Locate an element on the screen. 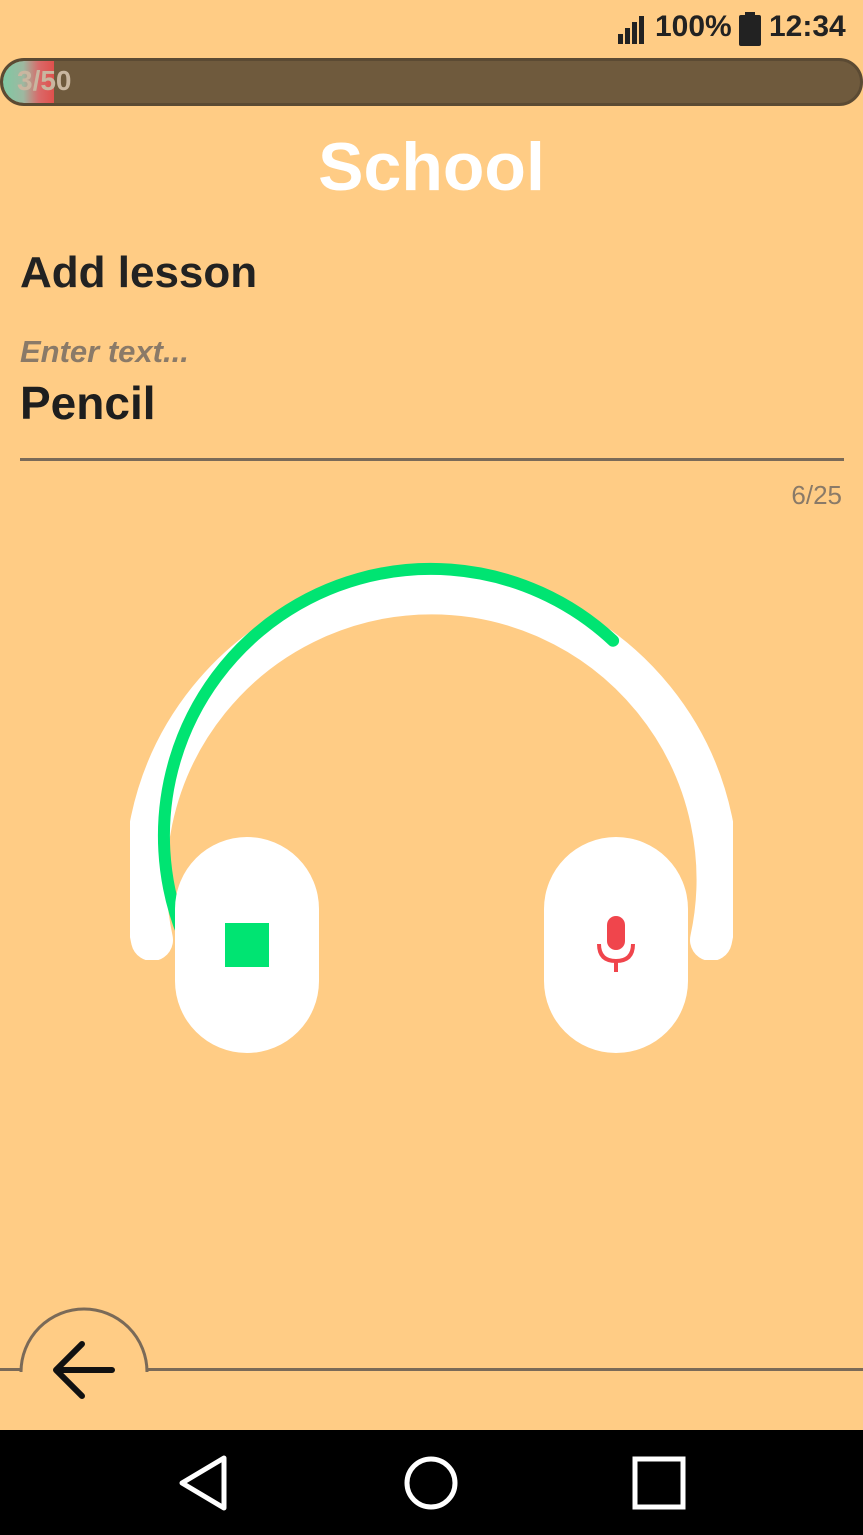 This screenshot has height=1535, width=863. lesson-progress-bar: 3/50 is located at coordinates (431, 82).